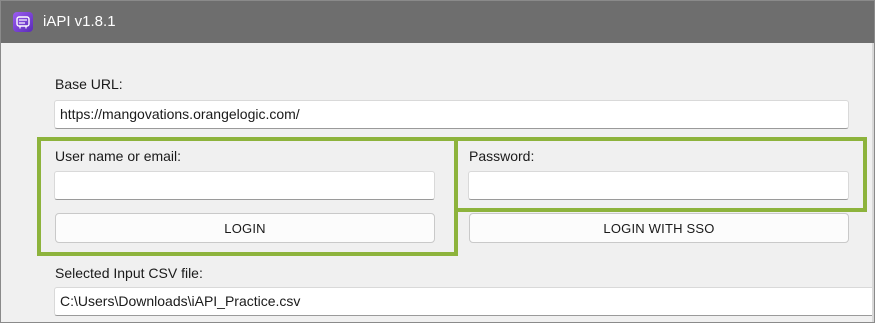 Image resolution: width=875 pixels, height=323 pixels. Describe the element at coordinates (244, 185) in the screenshot. I see `username-input` at that location.